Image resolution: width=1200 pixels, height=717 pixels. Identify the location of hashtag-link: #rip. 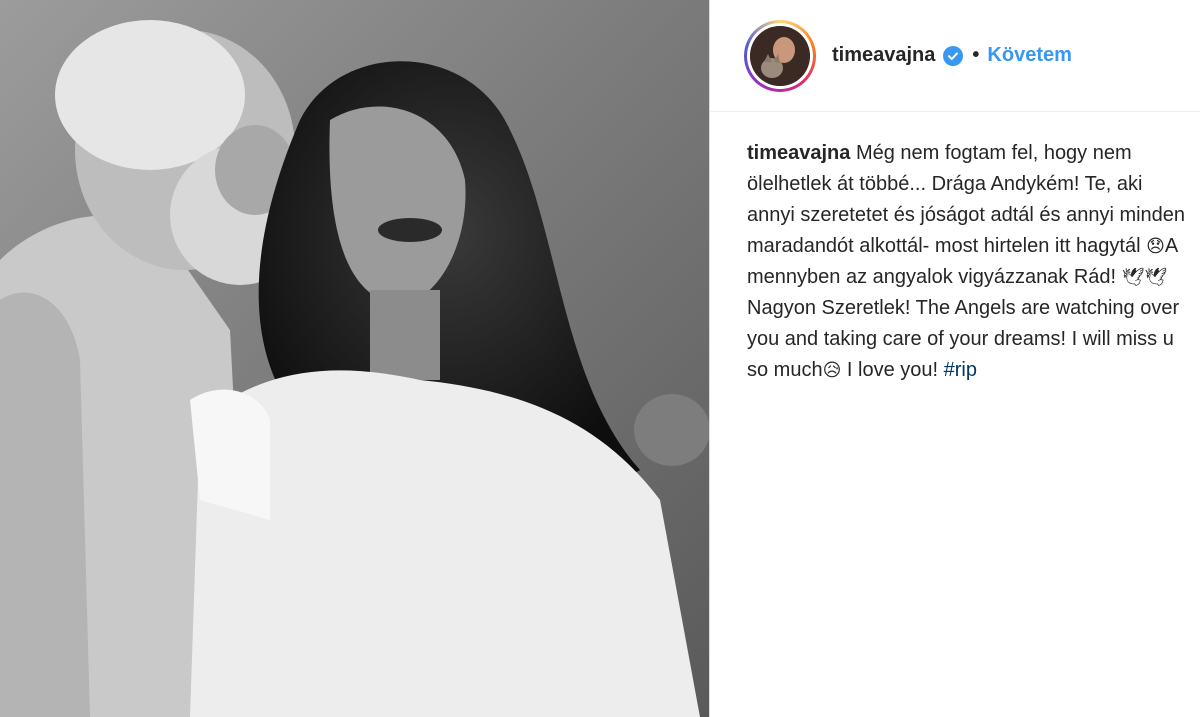
(960, 370).